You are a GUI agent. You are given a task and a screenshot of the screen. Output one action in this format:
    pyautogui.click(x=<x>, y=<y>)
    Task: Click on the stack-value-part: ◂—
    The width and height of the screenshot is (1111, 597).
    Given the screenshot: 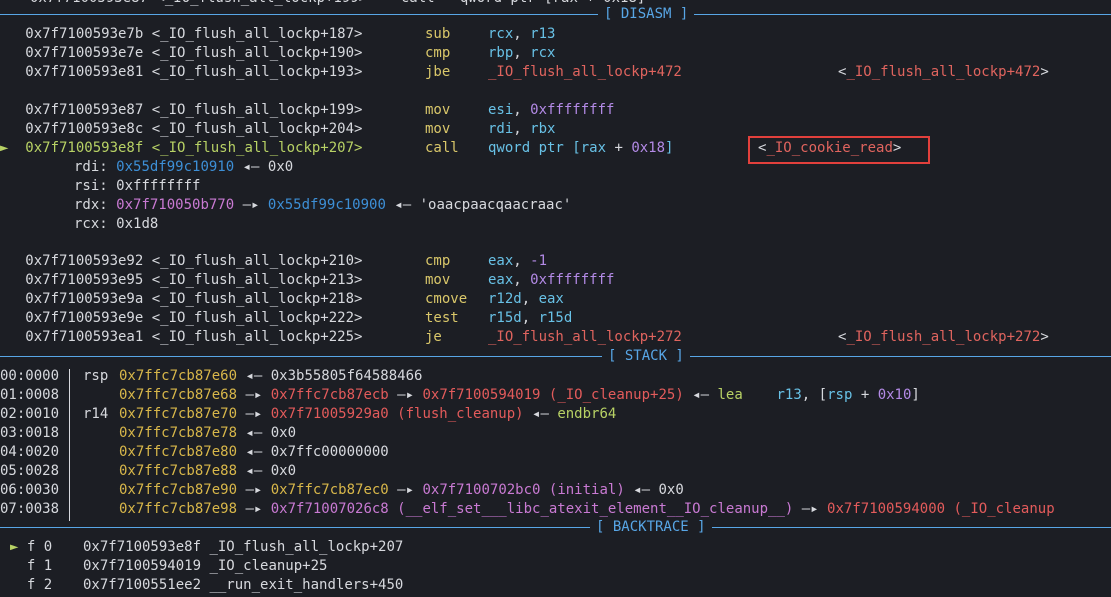 What is the action you would take?
    pyautogui.click(x=540, y=414)
    